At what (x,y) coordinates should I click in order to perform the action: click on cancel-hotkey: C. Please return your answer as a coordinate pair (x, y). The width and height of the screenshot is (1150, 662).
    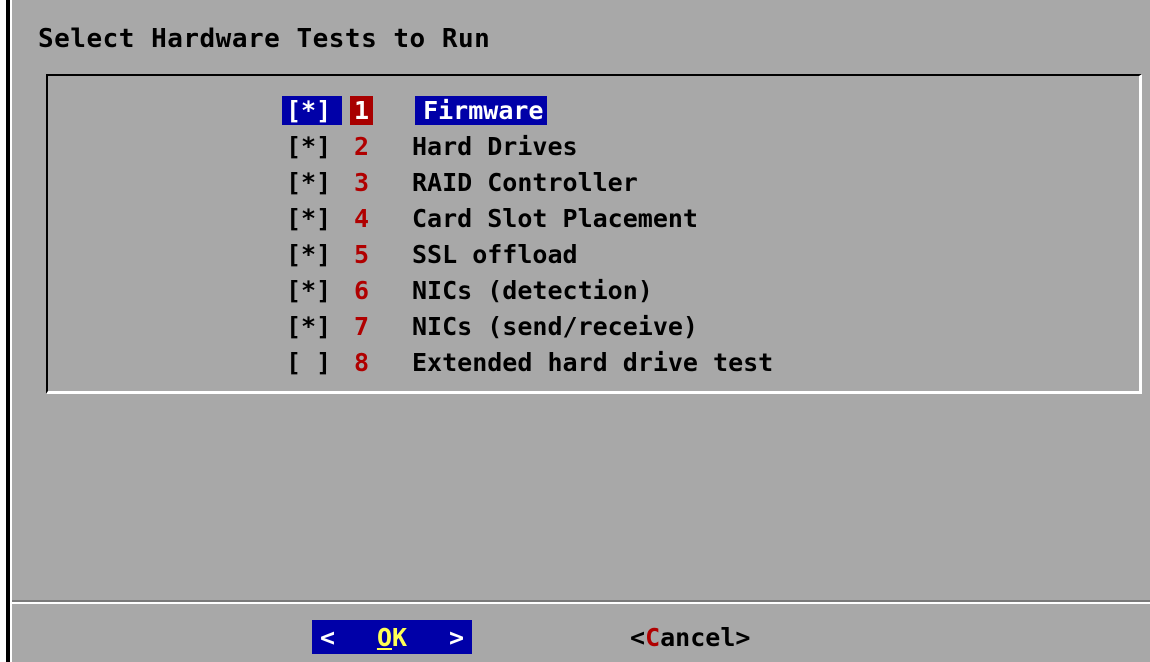
    Looking at the image, I should click on (653, 637).